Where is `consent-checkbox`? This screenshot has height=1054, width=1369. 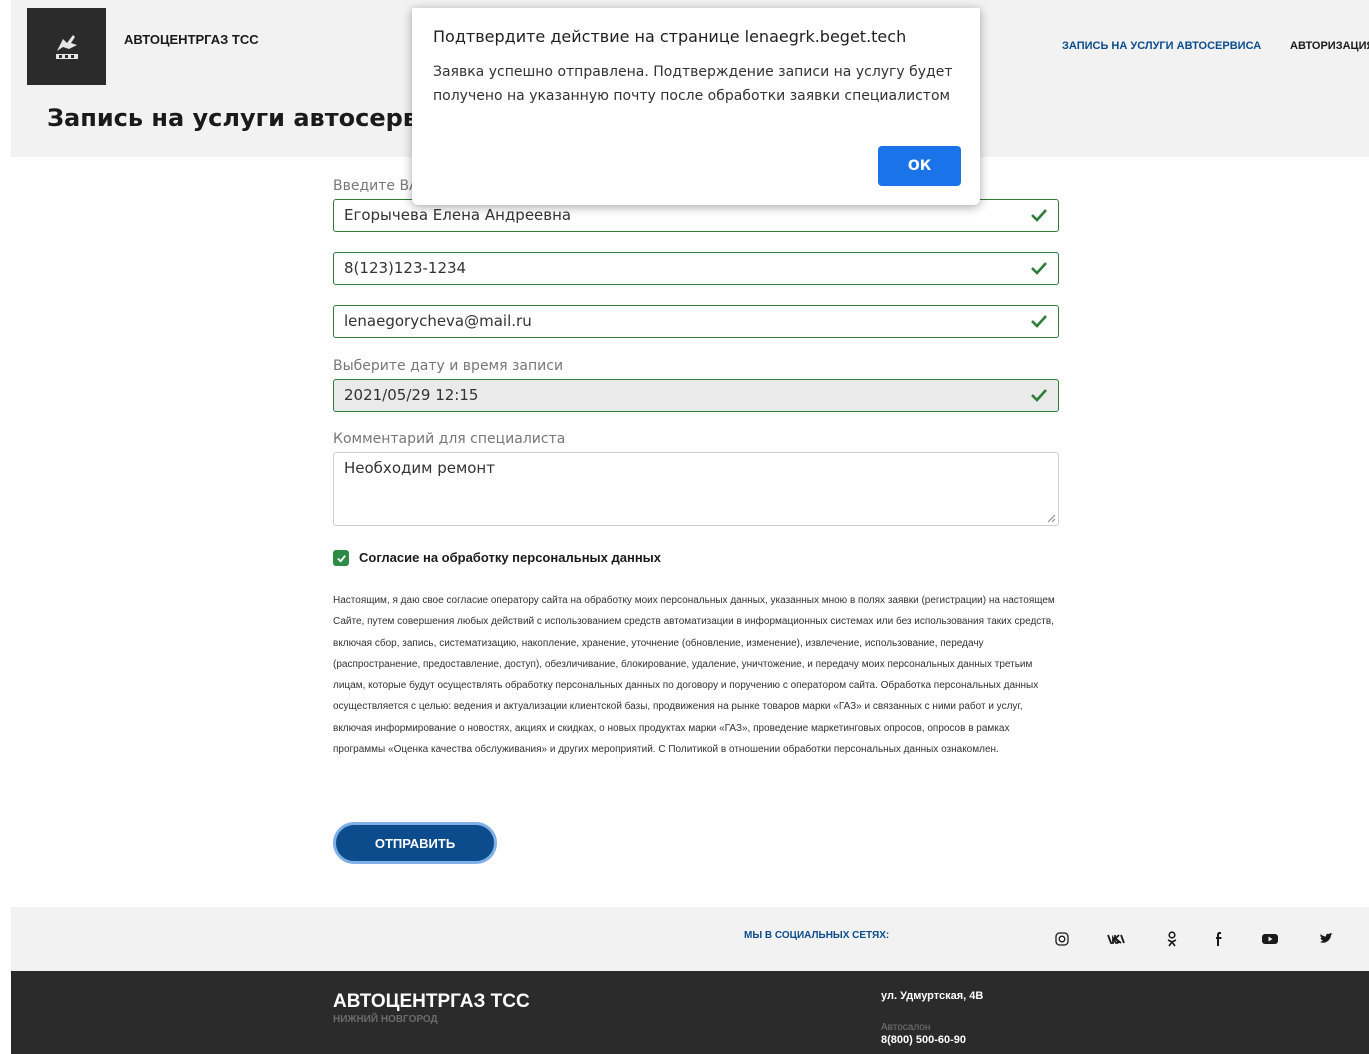 consent-checkbox is located at coordinates (341, 558).